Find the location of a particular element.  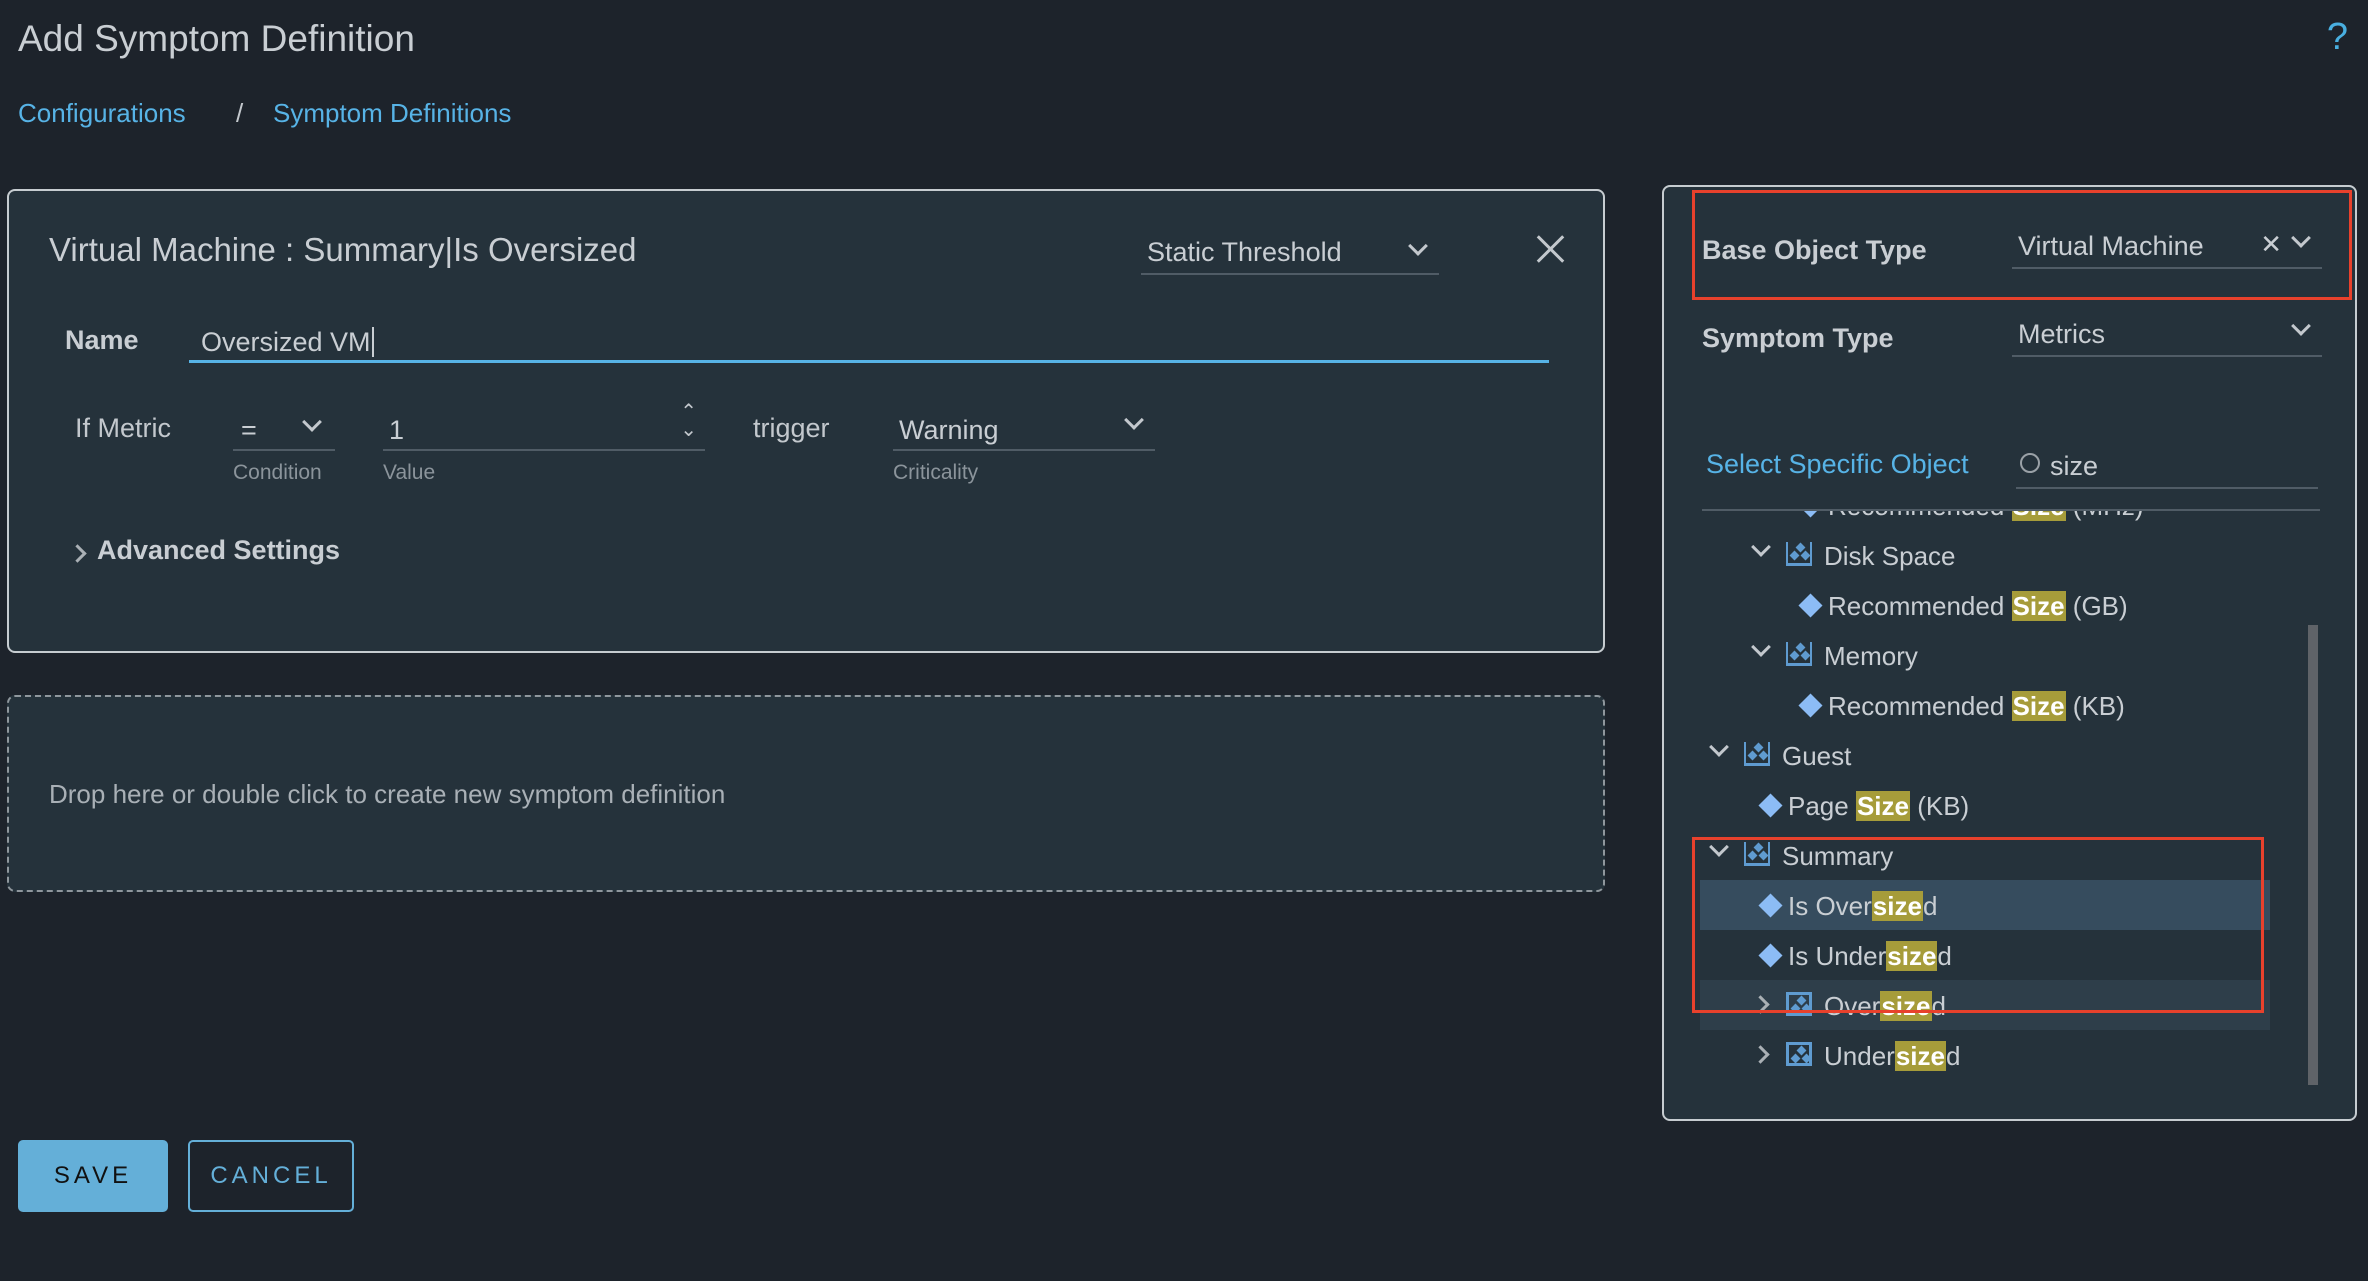

advanced-settings-toggle: Advanced Settings is located at coordinates (229, 553).